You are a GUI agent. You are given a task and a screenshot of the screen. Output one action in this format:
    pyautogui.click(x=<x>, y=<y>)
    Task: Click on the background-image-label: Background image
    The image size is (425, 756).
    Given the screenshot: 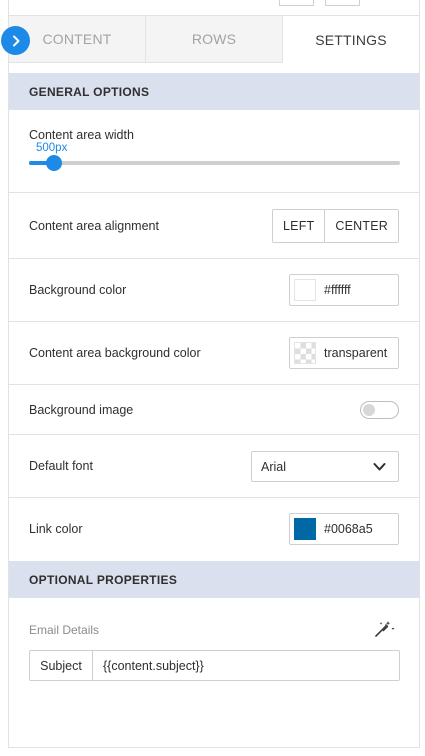 What is the action you would take?
    pyautogui.click(x=81, y=410)
    